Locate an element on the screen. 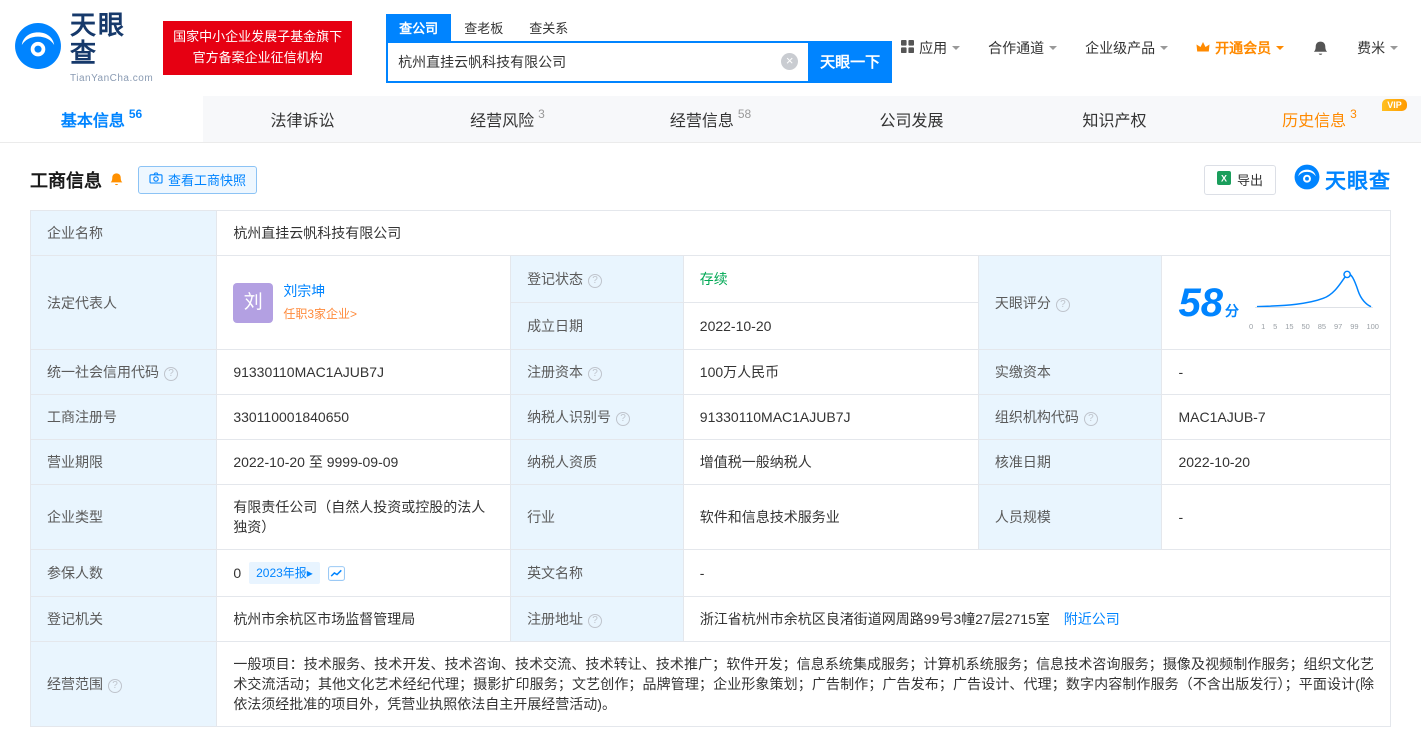  field-label-paid-capital: 实缴资本 is located at coordinates (1070, 372).